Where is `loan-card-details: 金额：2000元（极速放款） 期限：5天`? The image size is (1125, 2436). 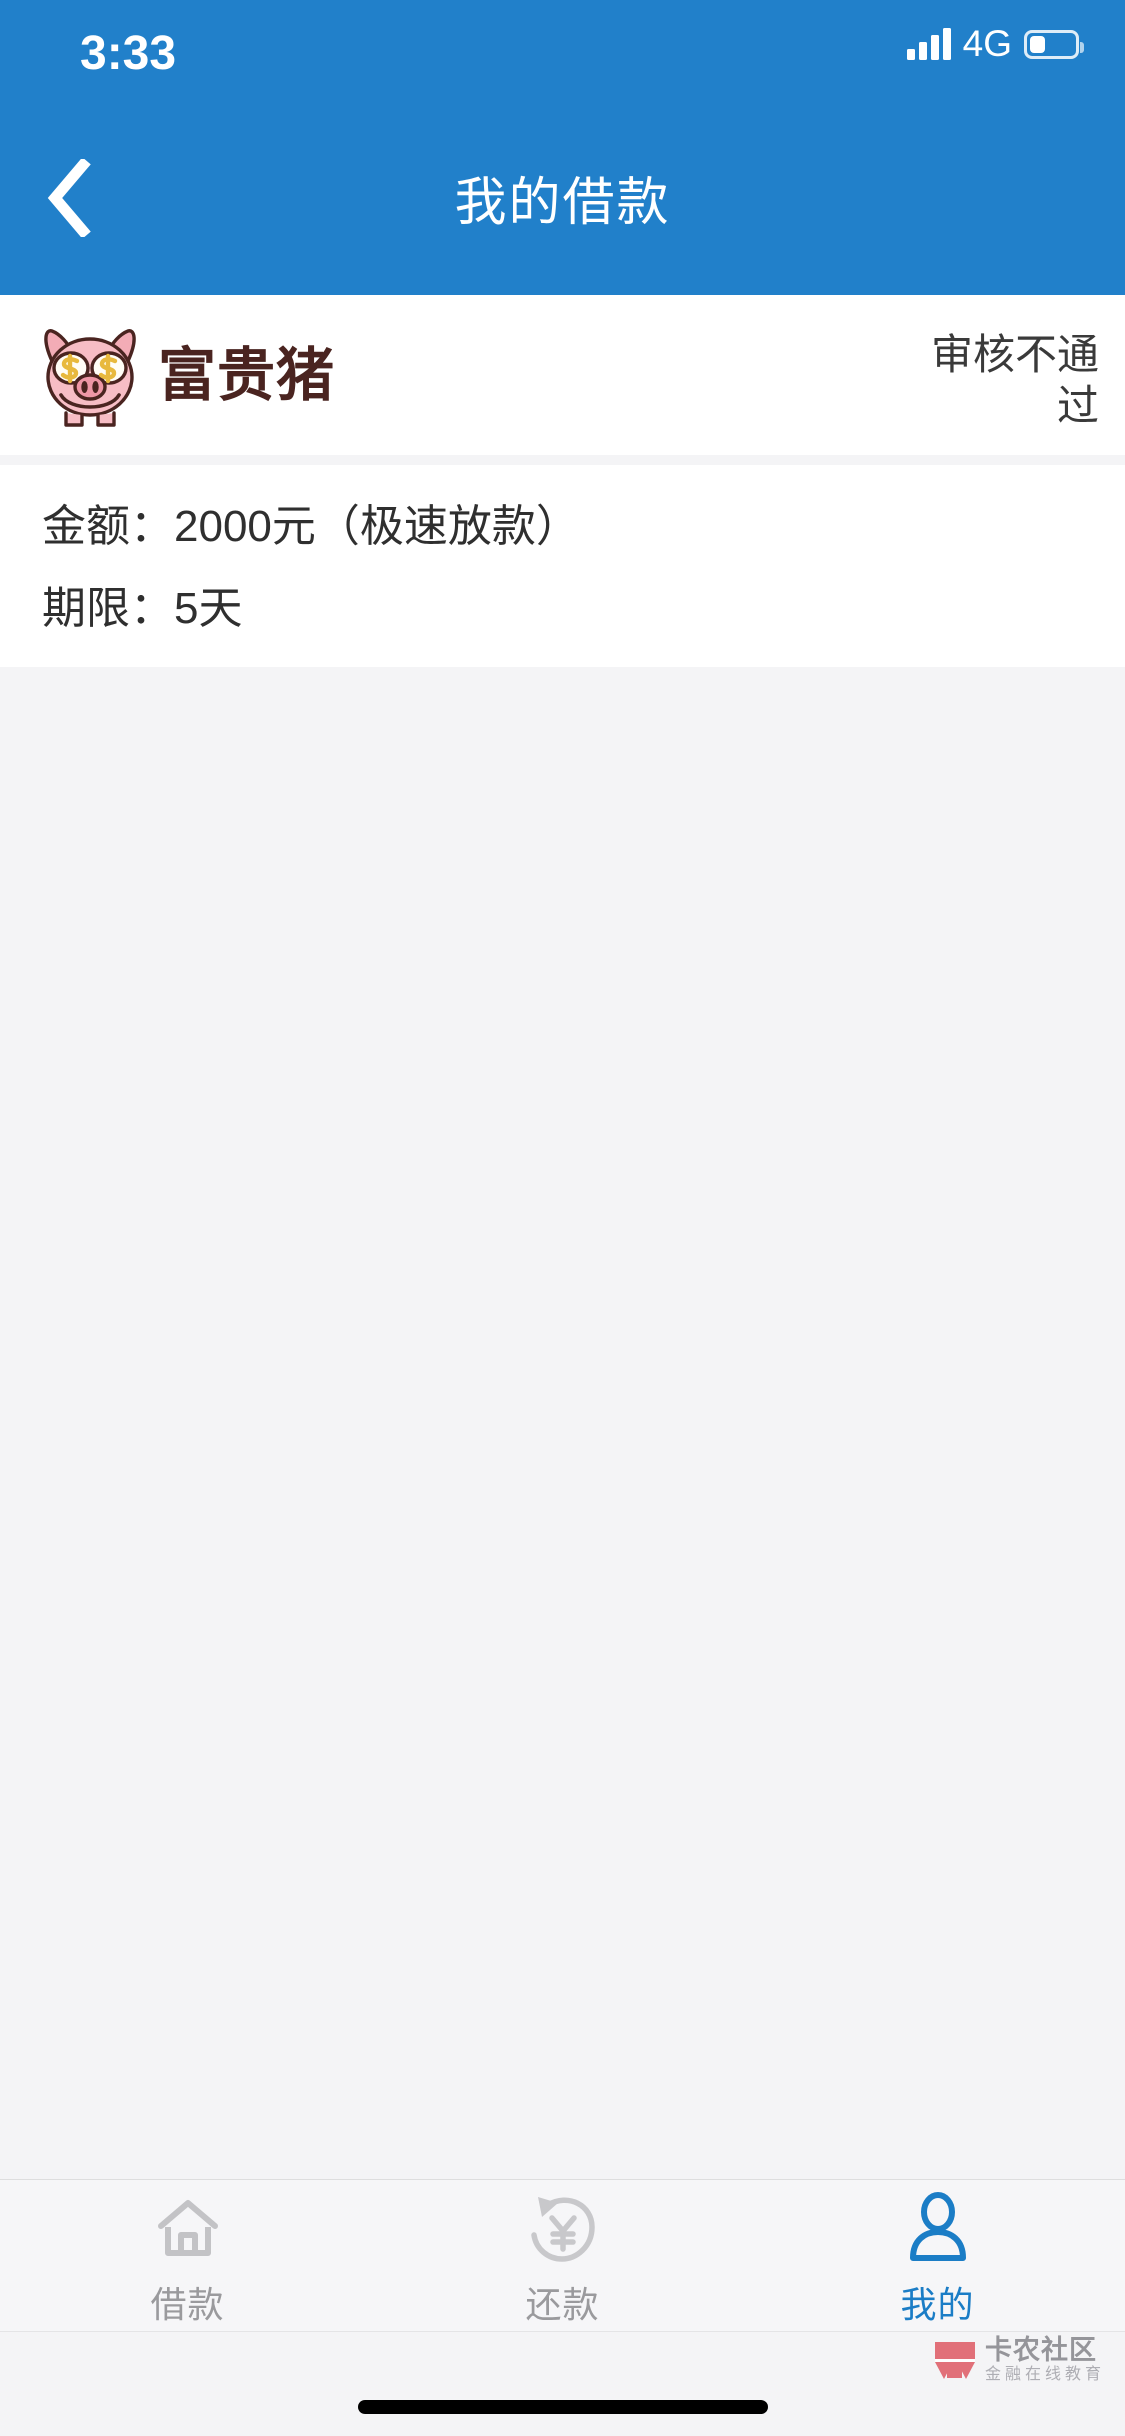 loan-card-details: 金额：2000元（极速放款） 期限：5天 is located at coordinates (562, 566).